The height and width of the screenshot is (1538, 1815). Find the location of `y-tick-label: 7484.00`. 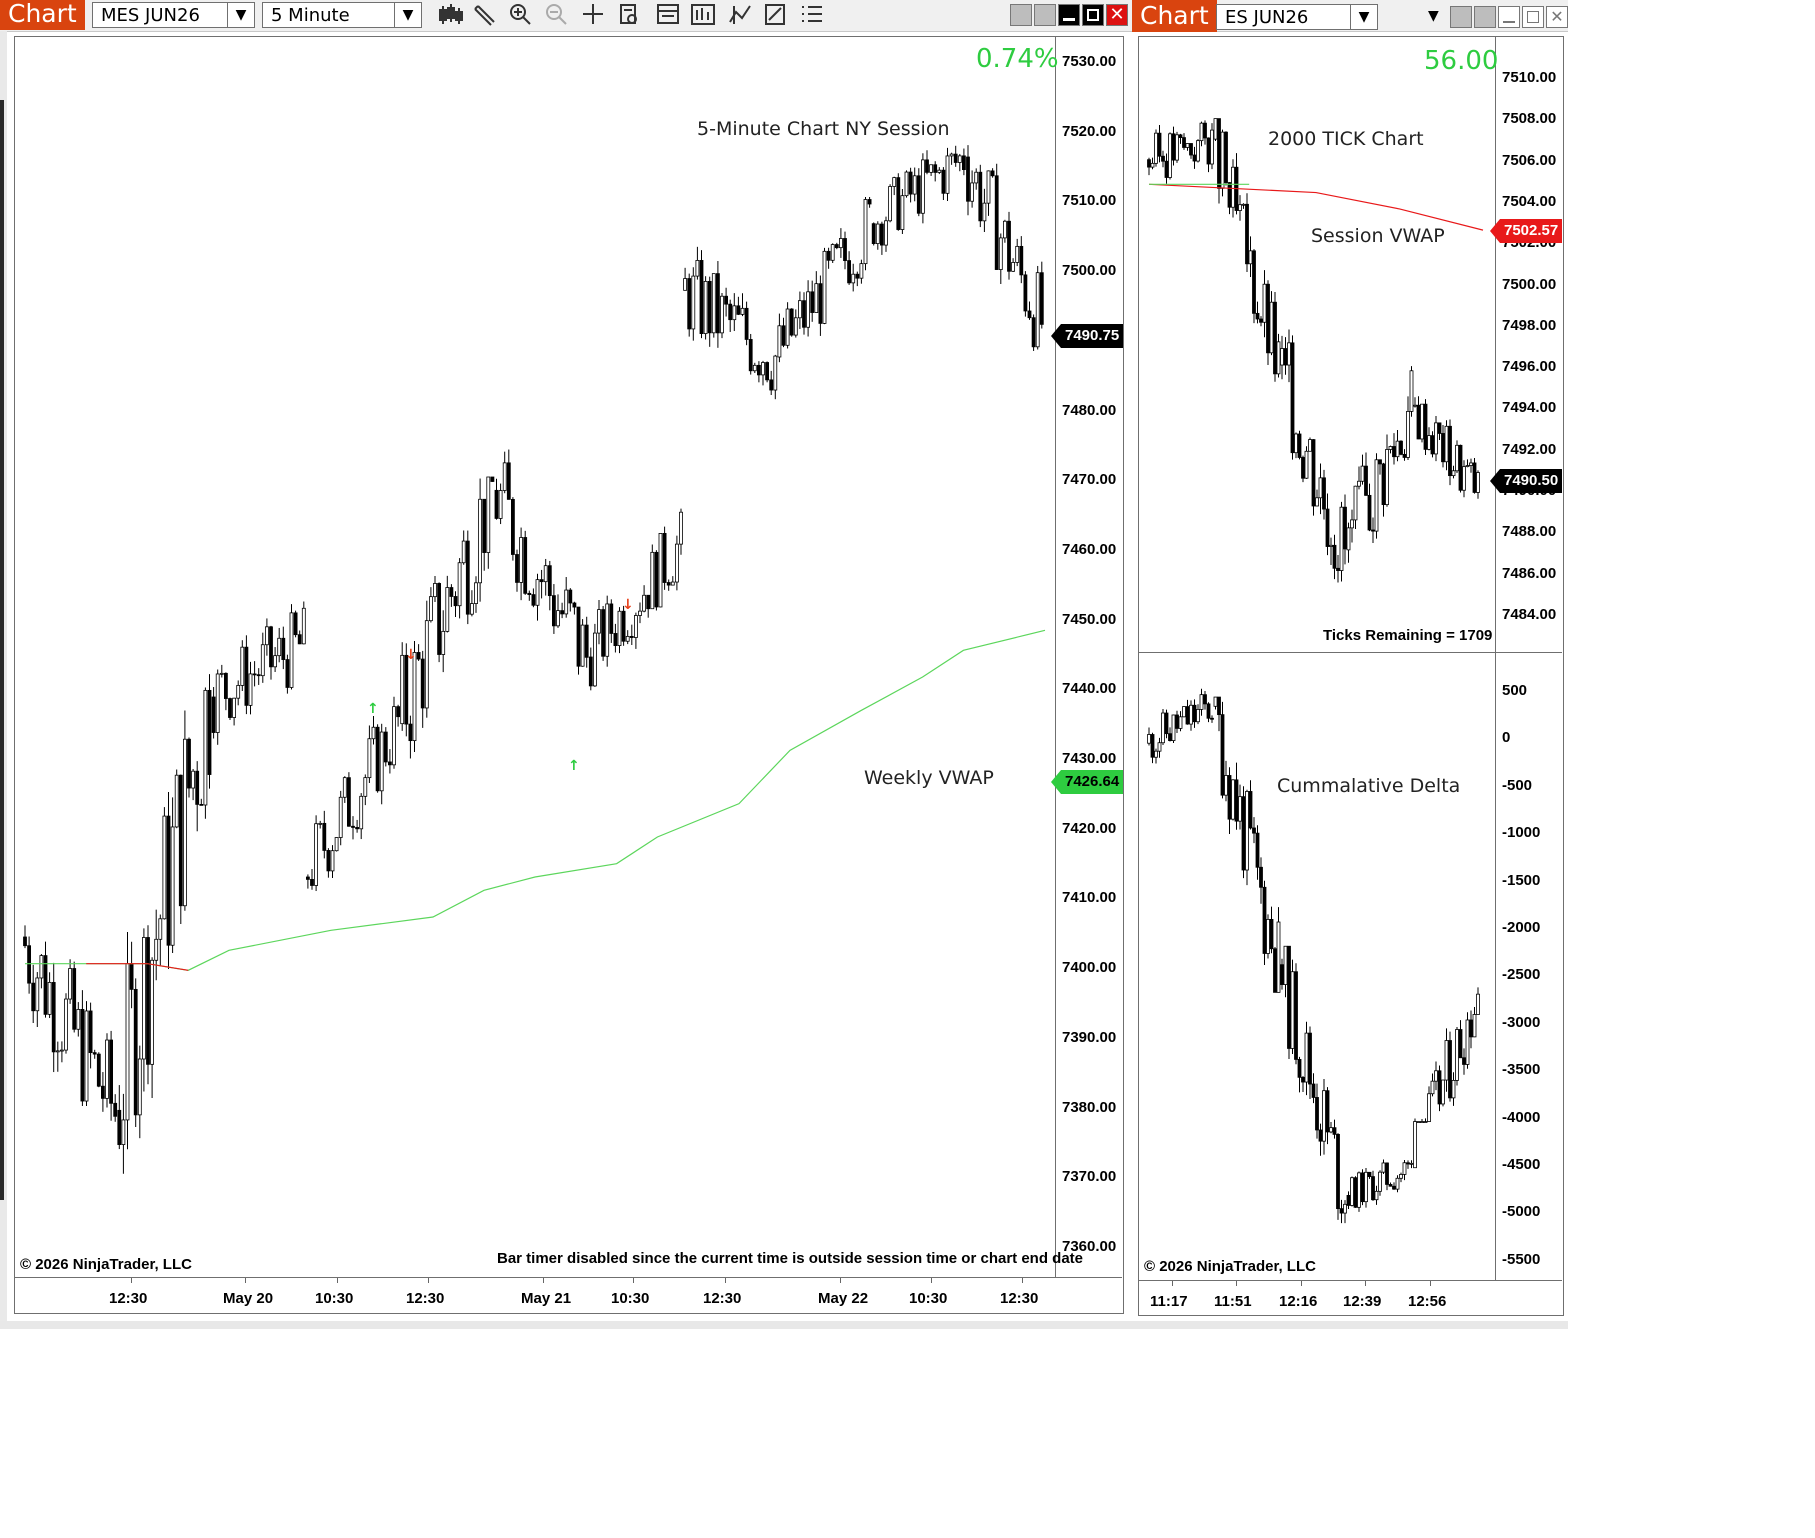

y-tick-label: 7484.00 is located at coordinates (1529, 614).